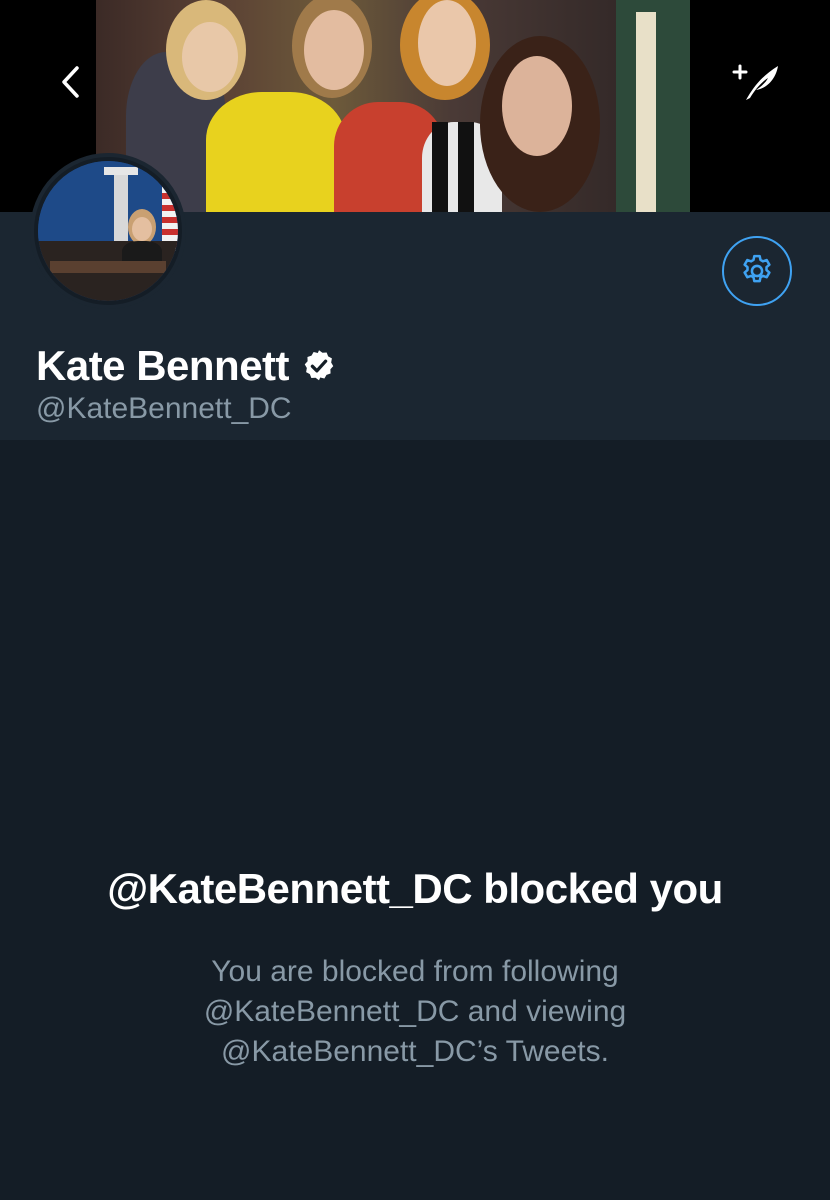 The height and width of the screenshot is (1200, 830). I want to click on avatar, so click(108, 231).